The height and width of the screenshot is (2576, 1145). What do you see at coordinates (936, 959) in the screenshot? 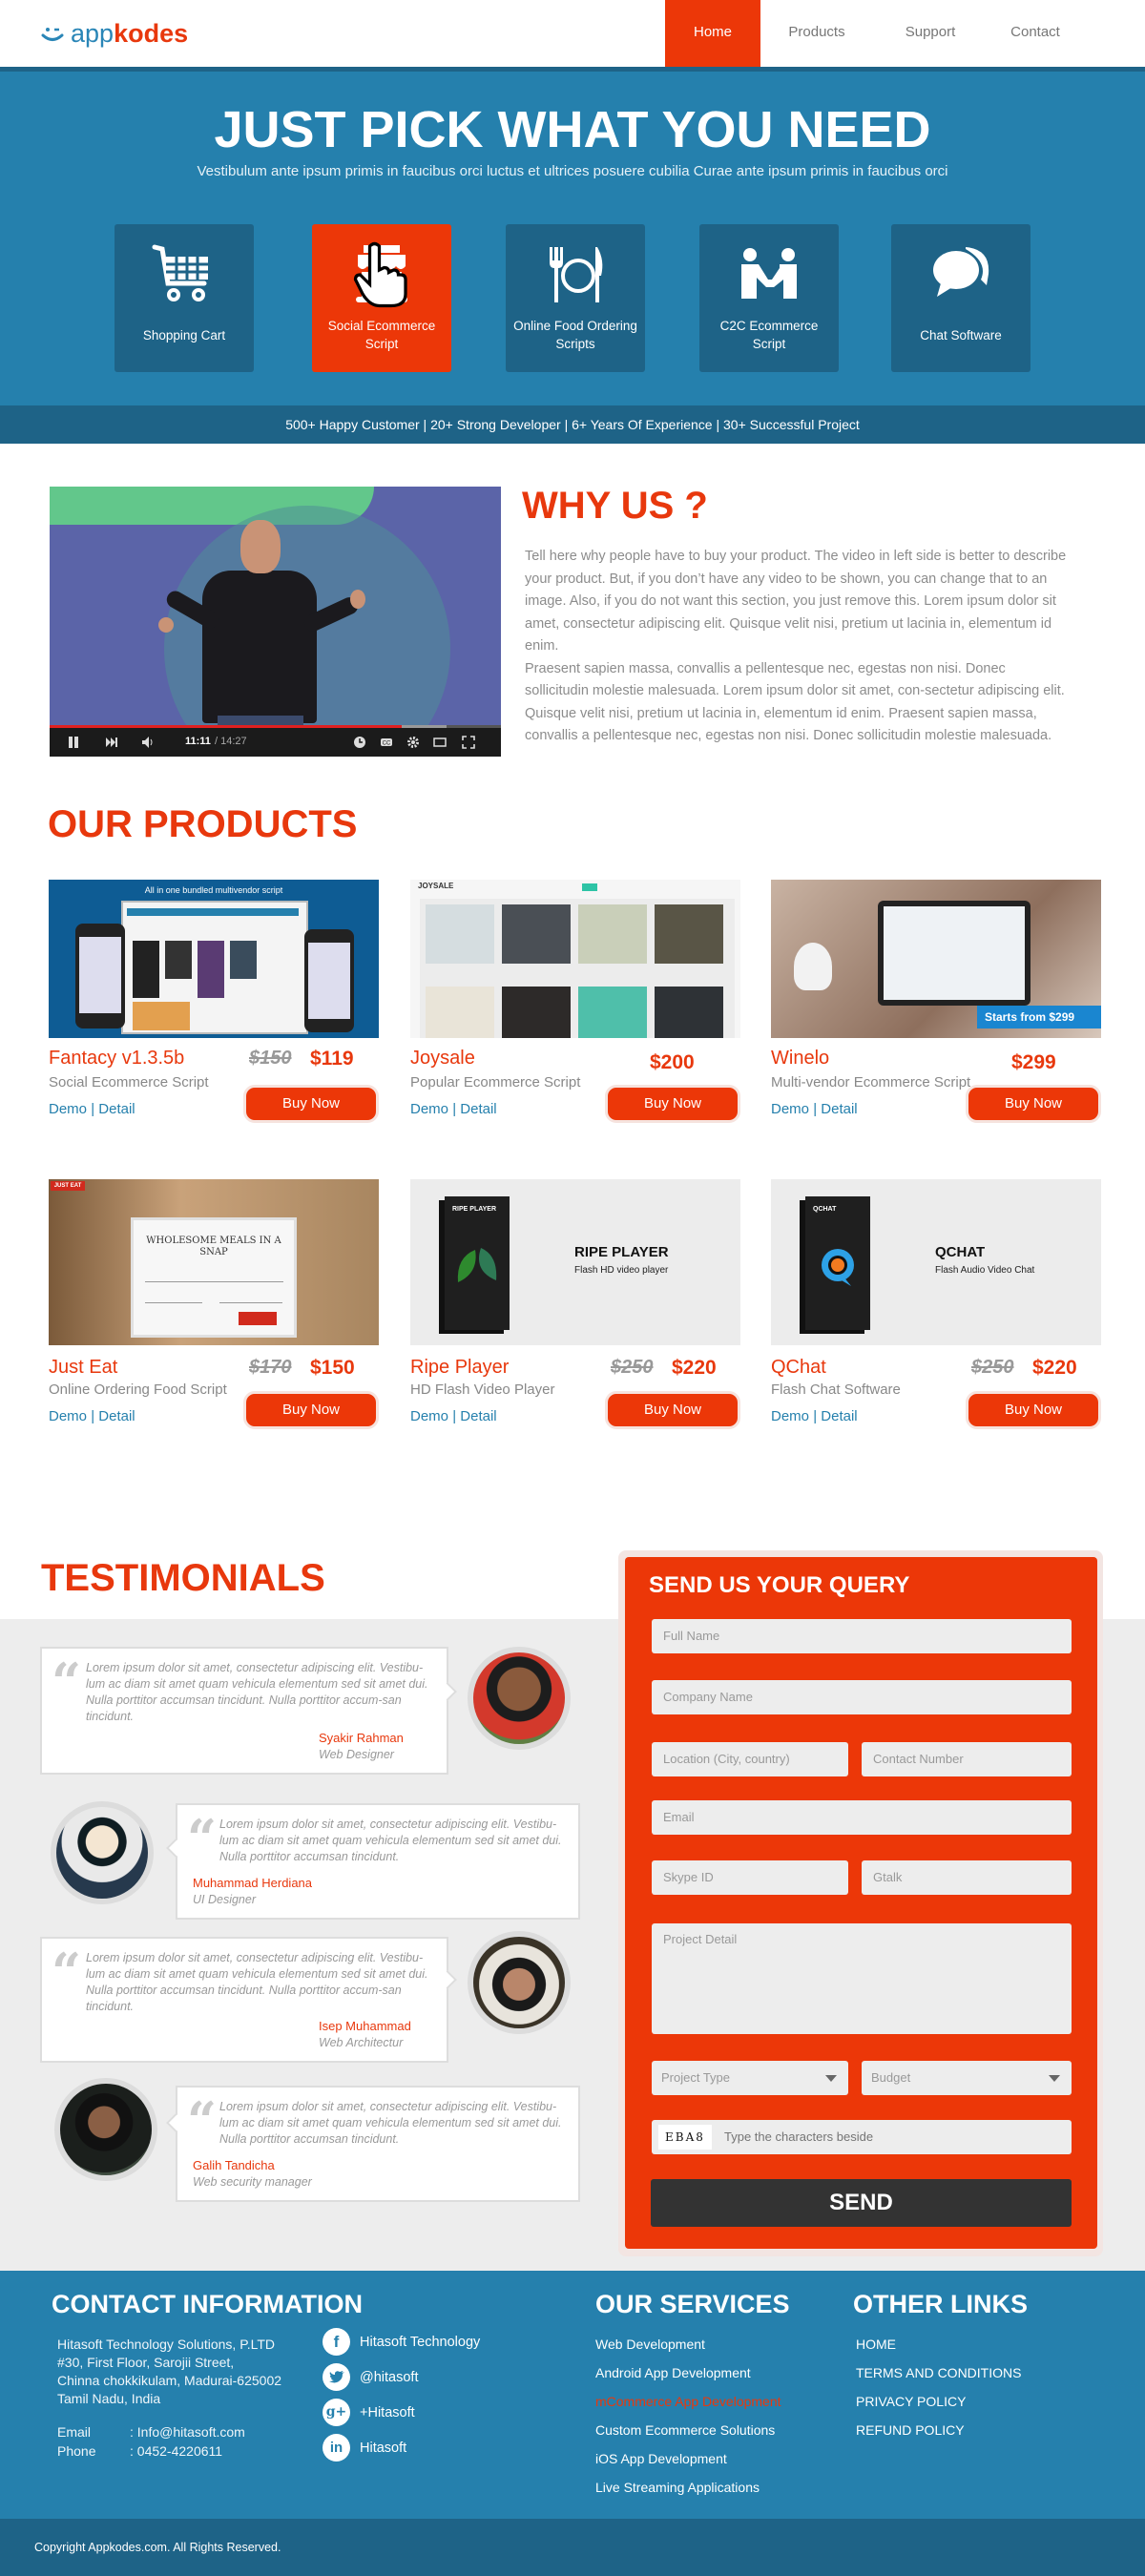
I see `product-image: Starts from $299` at bounding box center [936, 959].